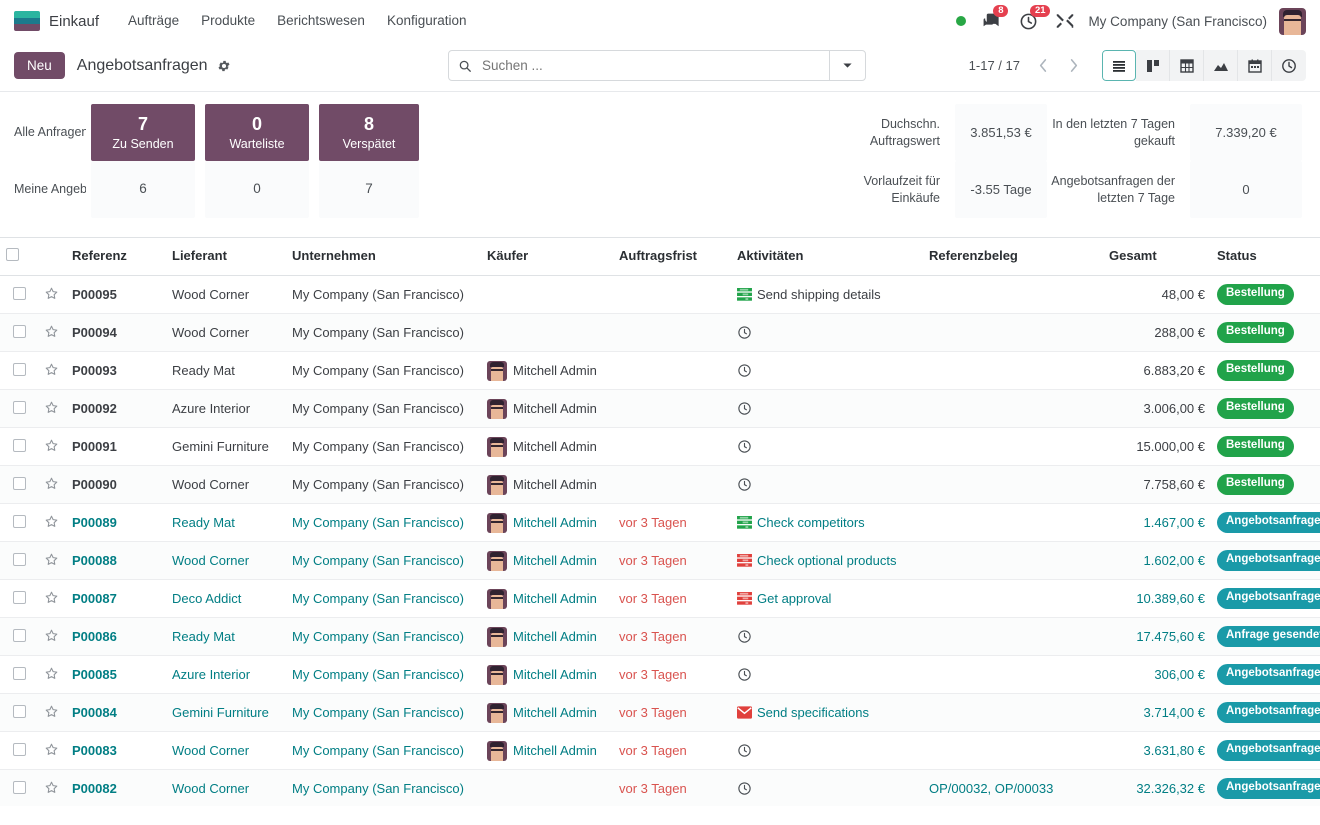  I want to click on cell-gesamt: 3.714,00 €, so click(1157, 712).